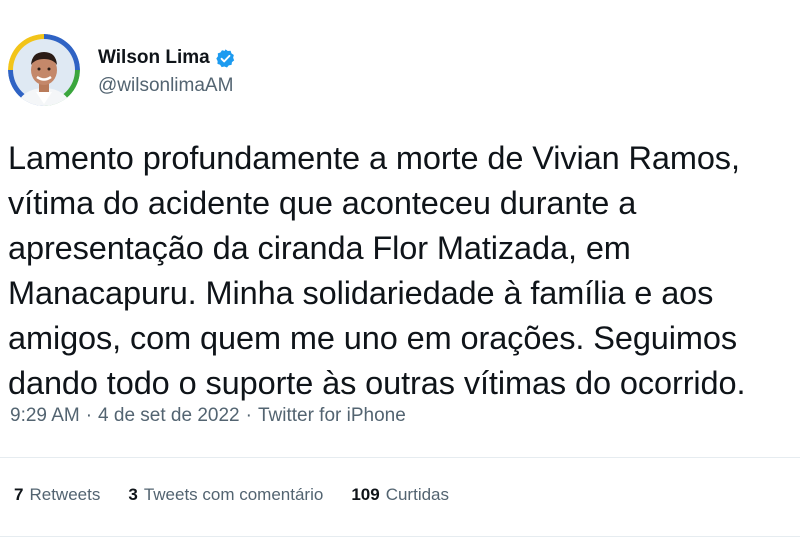  I want to click on quote-tweets-stat: 3 Tweets com comentário, so click(225, 495).